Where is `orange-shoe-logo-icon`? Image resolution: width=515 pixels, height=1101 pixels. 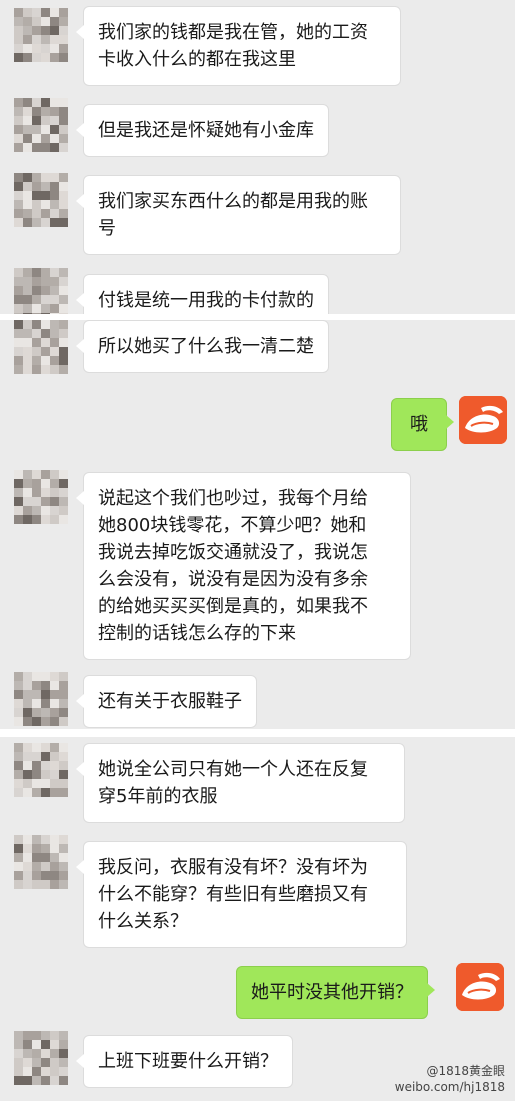
orange-shoe-logo-icon is located at coordinates (480, 987).